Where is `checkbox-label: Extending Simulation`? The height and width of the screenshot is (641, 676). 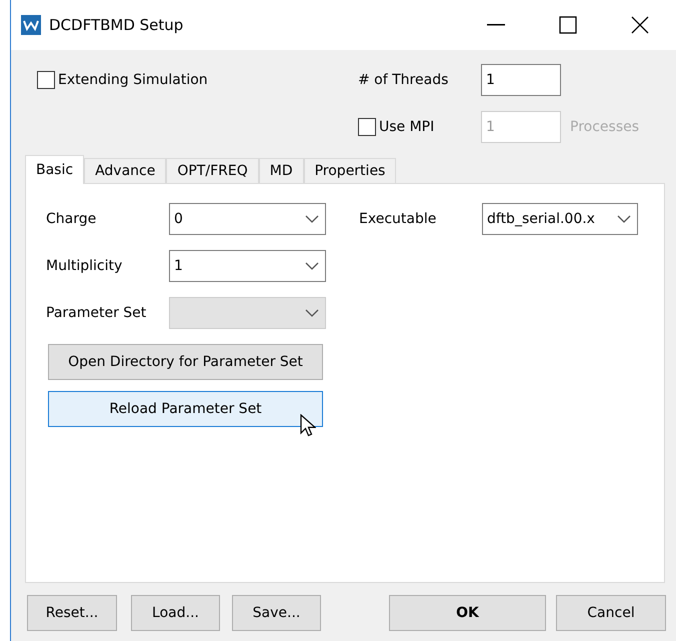
checkbox-label: Extending Simulation is located at coordinates (133, 80).